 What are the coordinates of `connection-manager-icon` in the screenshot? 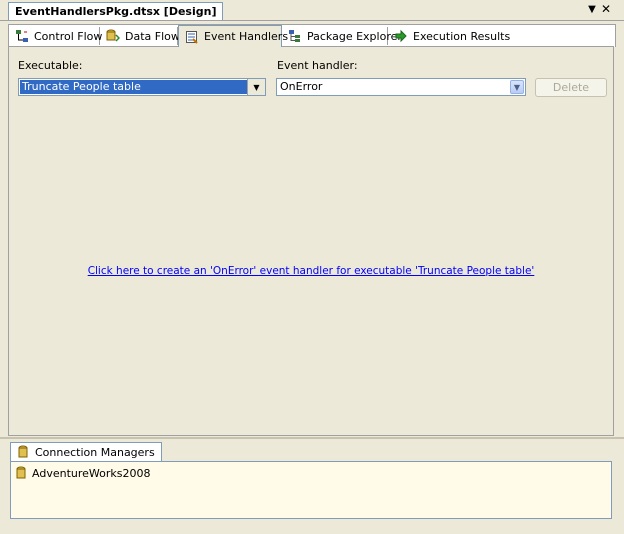 It's located at (24, 452).